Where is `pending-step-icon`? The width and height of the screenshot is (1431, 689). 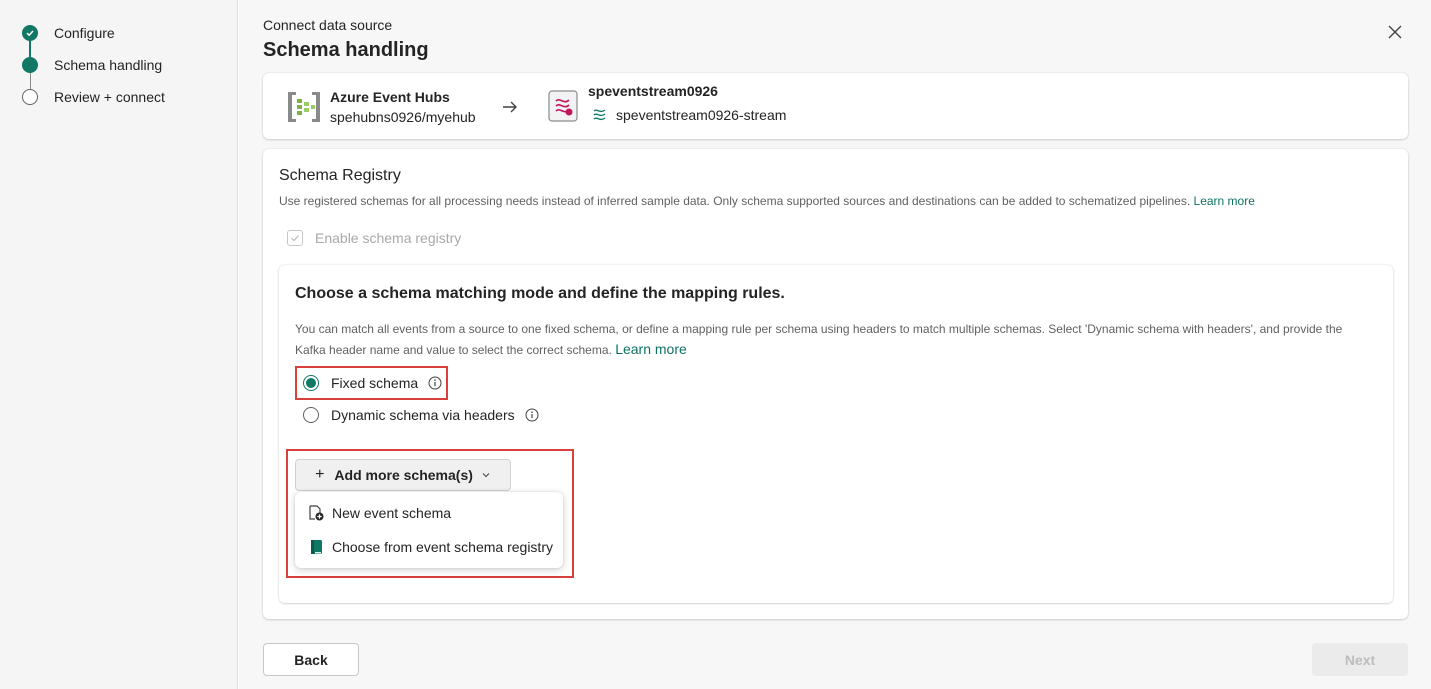
pending-step-icon is located at coordinates (30, 97).